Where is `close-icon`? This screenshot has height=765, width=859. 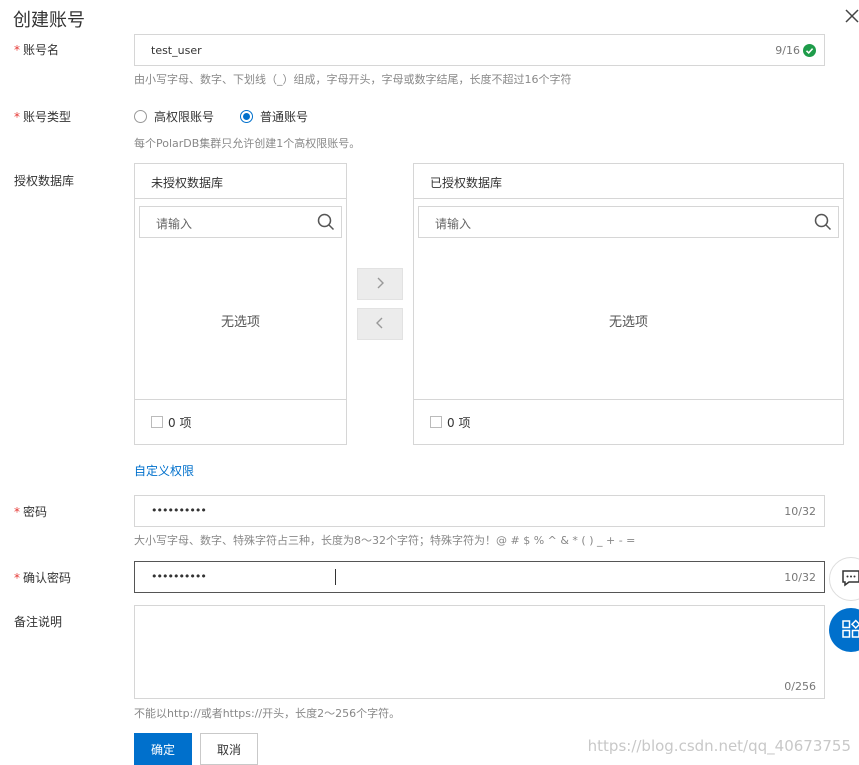 close-icon is located at coordinates (851, 16).